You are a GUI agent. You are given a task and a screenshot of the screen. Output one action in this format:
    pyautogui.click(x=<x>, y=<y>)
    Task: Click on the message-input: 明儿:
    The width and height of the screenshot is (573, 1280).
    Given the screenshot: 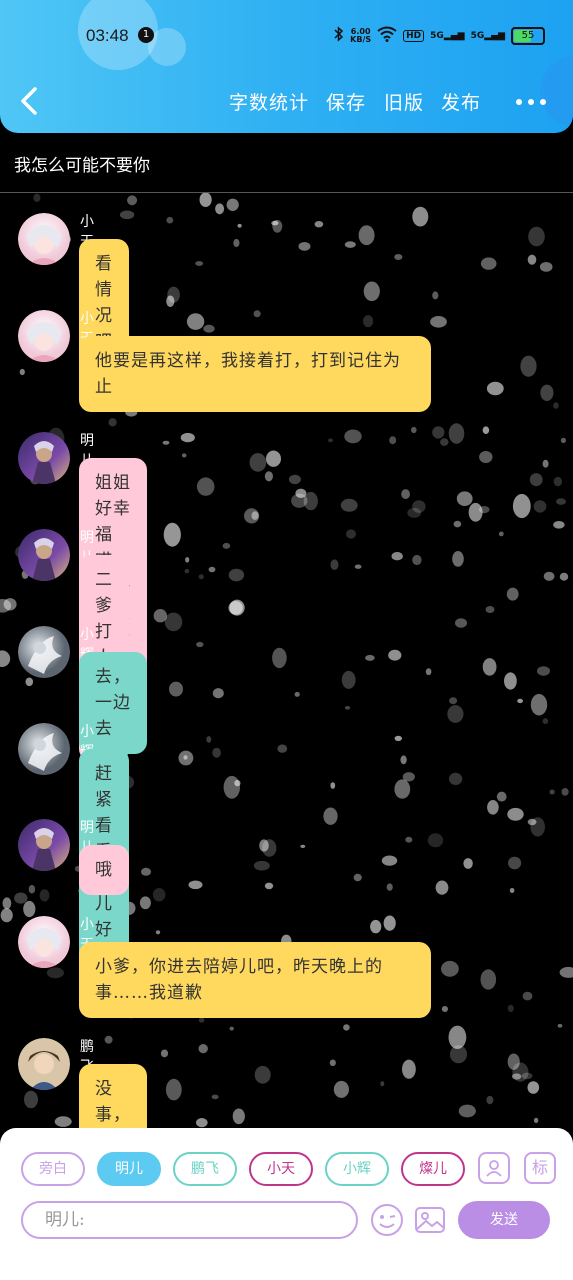 What is the action you would take?
    pyautogui.click(x=189, y=1220)
    